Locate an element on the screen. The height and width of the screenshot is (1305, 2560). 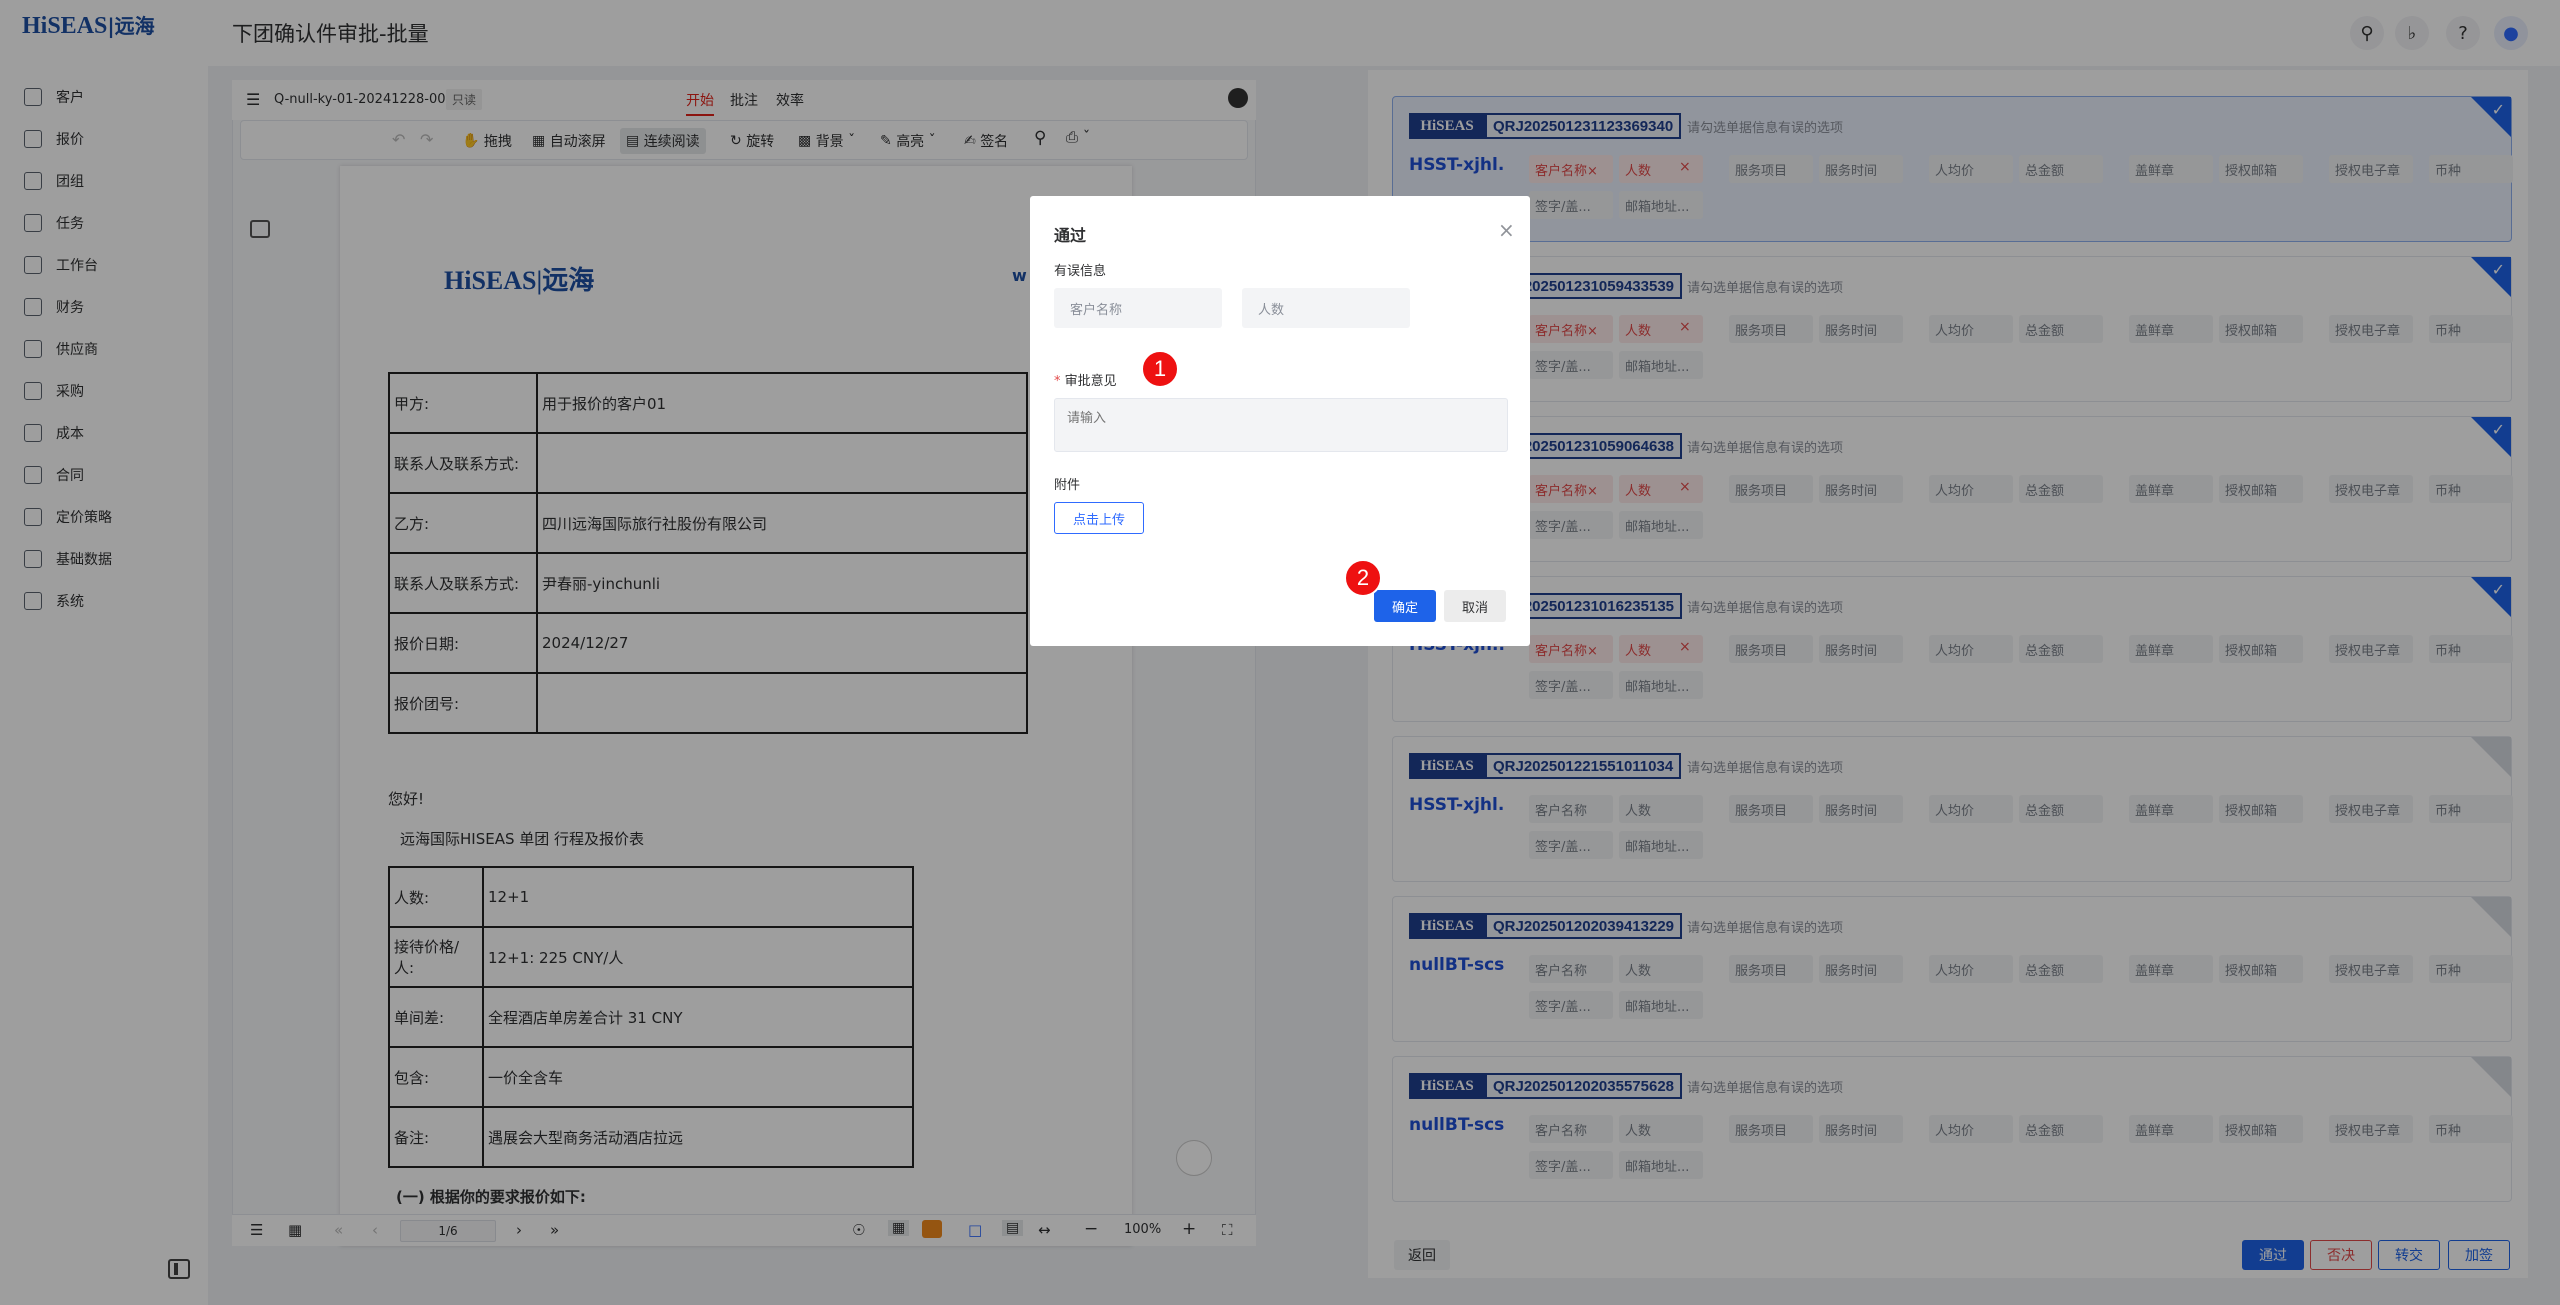
error-chip-headcount: 人数 is located at coordinates (1326, 308).